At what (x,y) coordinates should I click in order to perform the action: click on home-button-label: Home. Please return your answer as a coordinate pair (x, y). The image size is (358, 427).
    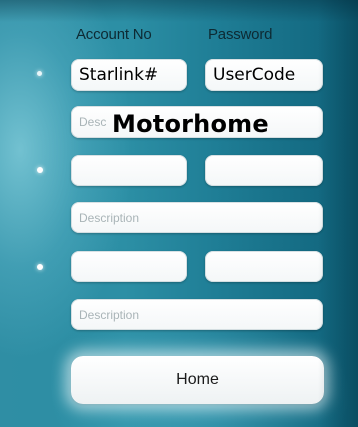
    Looking at the image, I should click on (197, 379).